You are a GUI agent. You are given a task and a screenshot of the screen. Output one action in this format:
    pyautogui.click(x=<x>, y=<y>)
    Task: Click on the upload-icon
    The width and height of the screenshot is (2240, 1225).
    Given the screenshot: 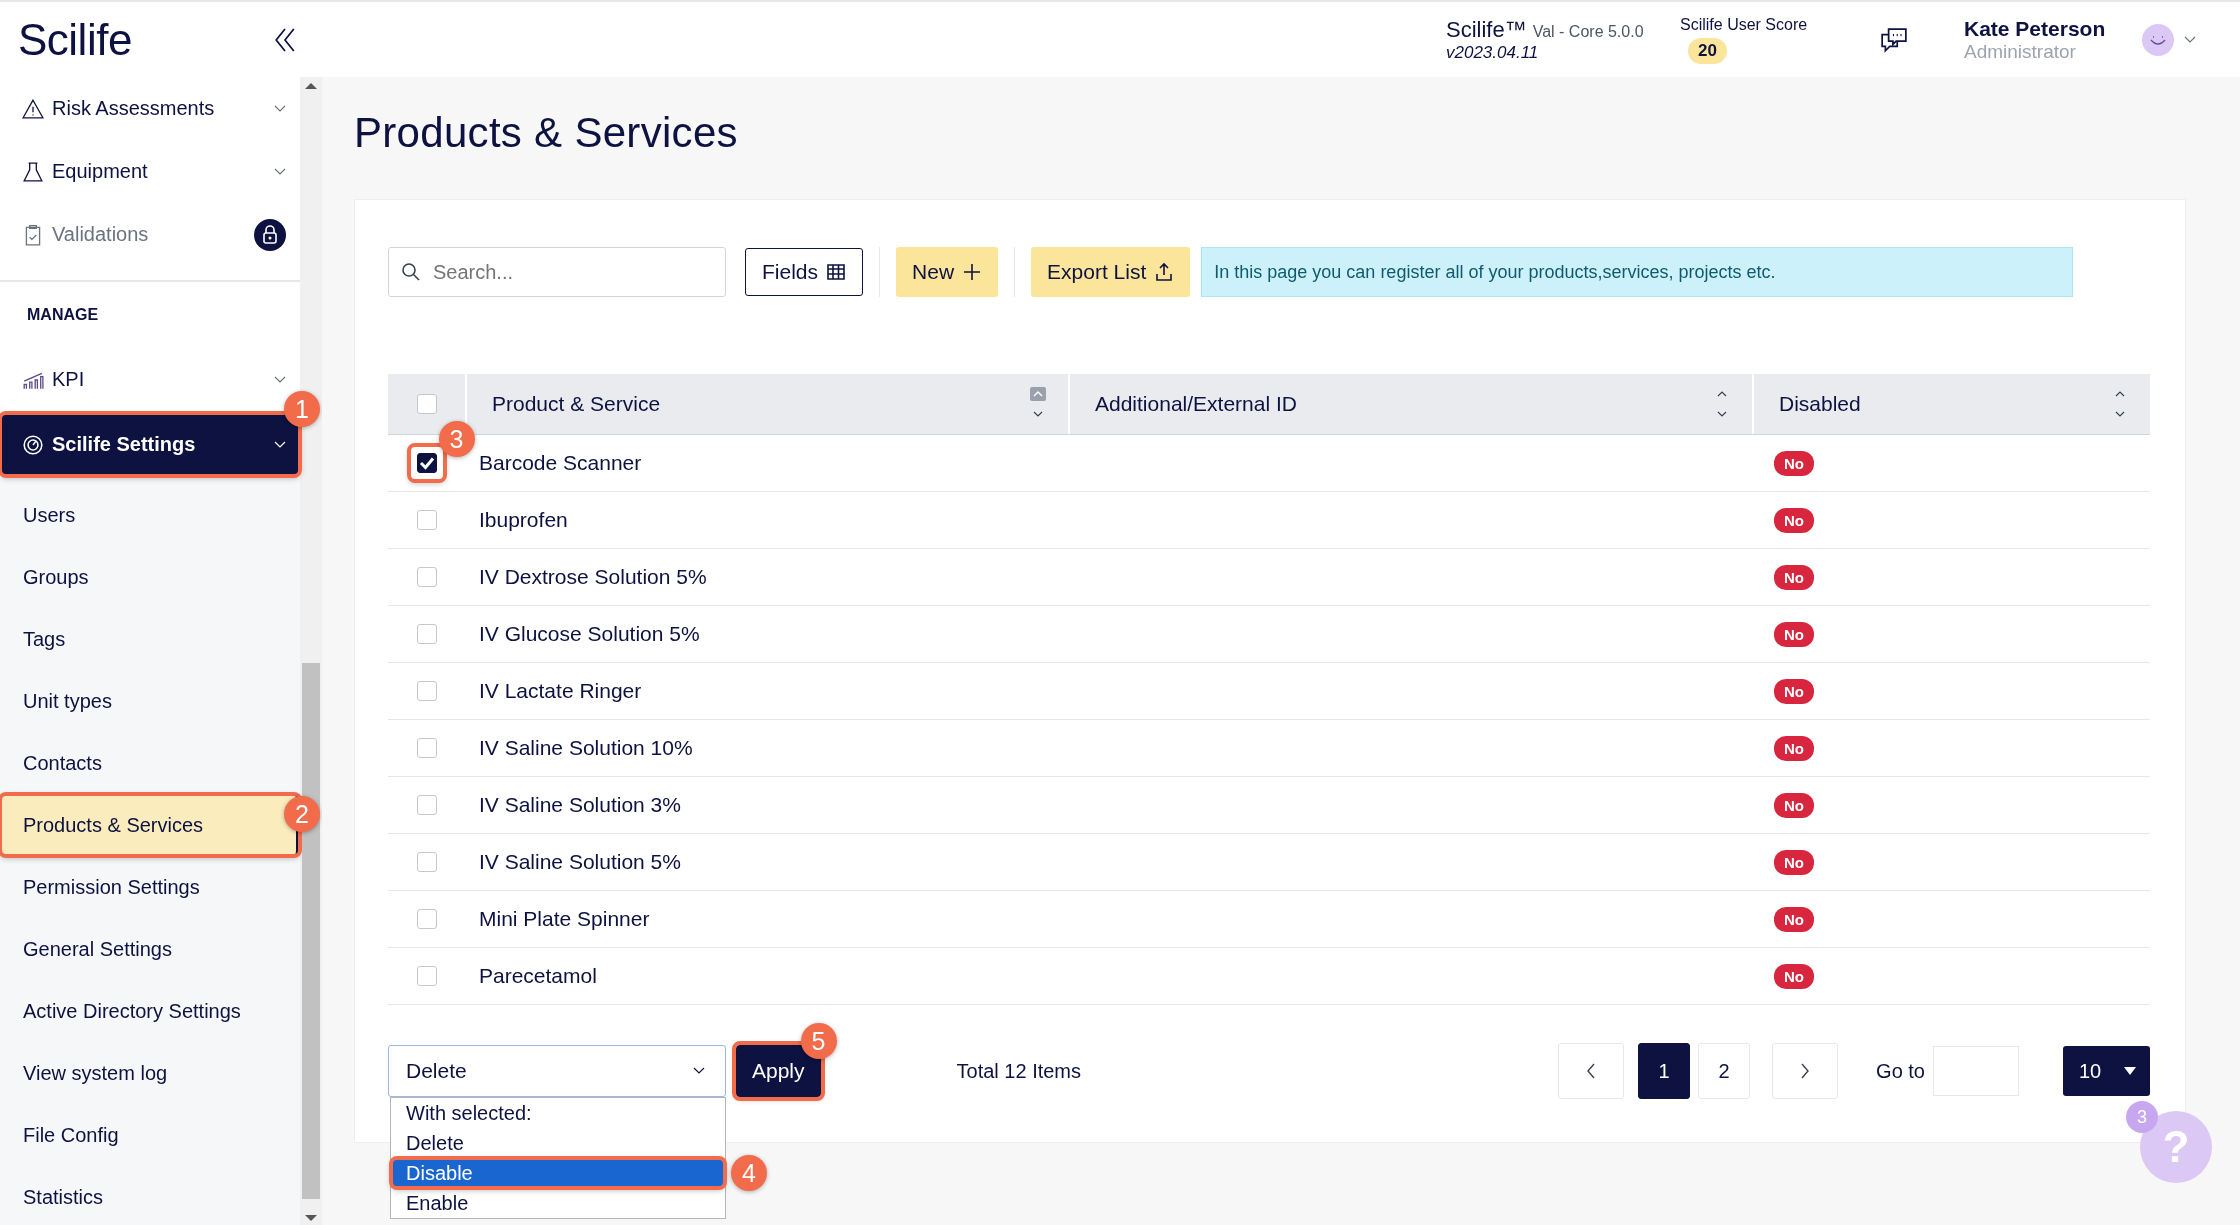 What is the action you would take?
    pyautogui.click(x=1164, y=272)
    